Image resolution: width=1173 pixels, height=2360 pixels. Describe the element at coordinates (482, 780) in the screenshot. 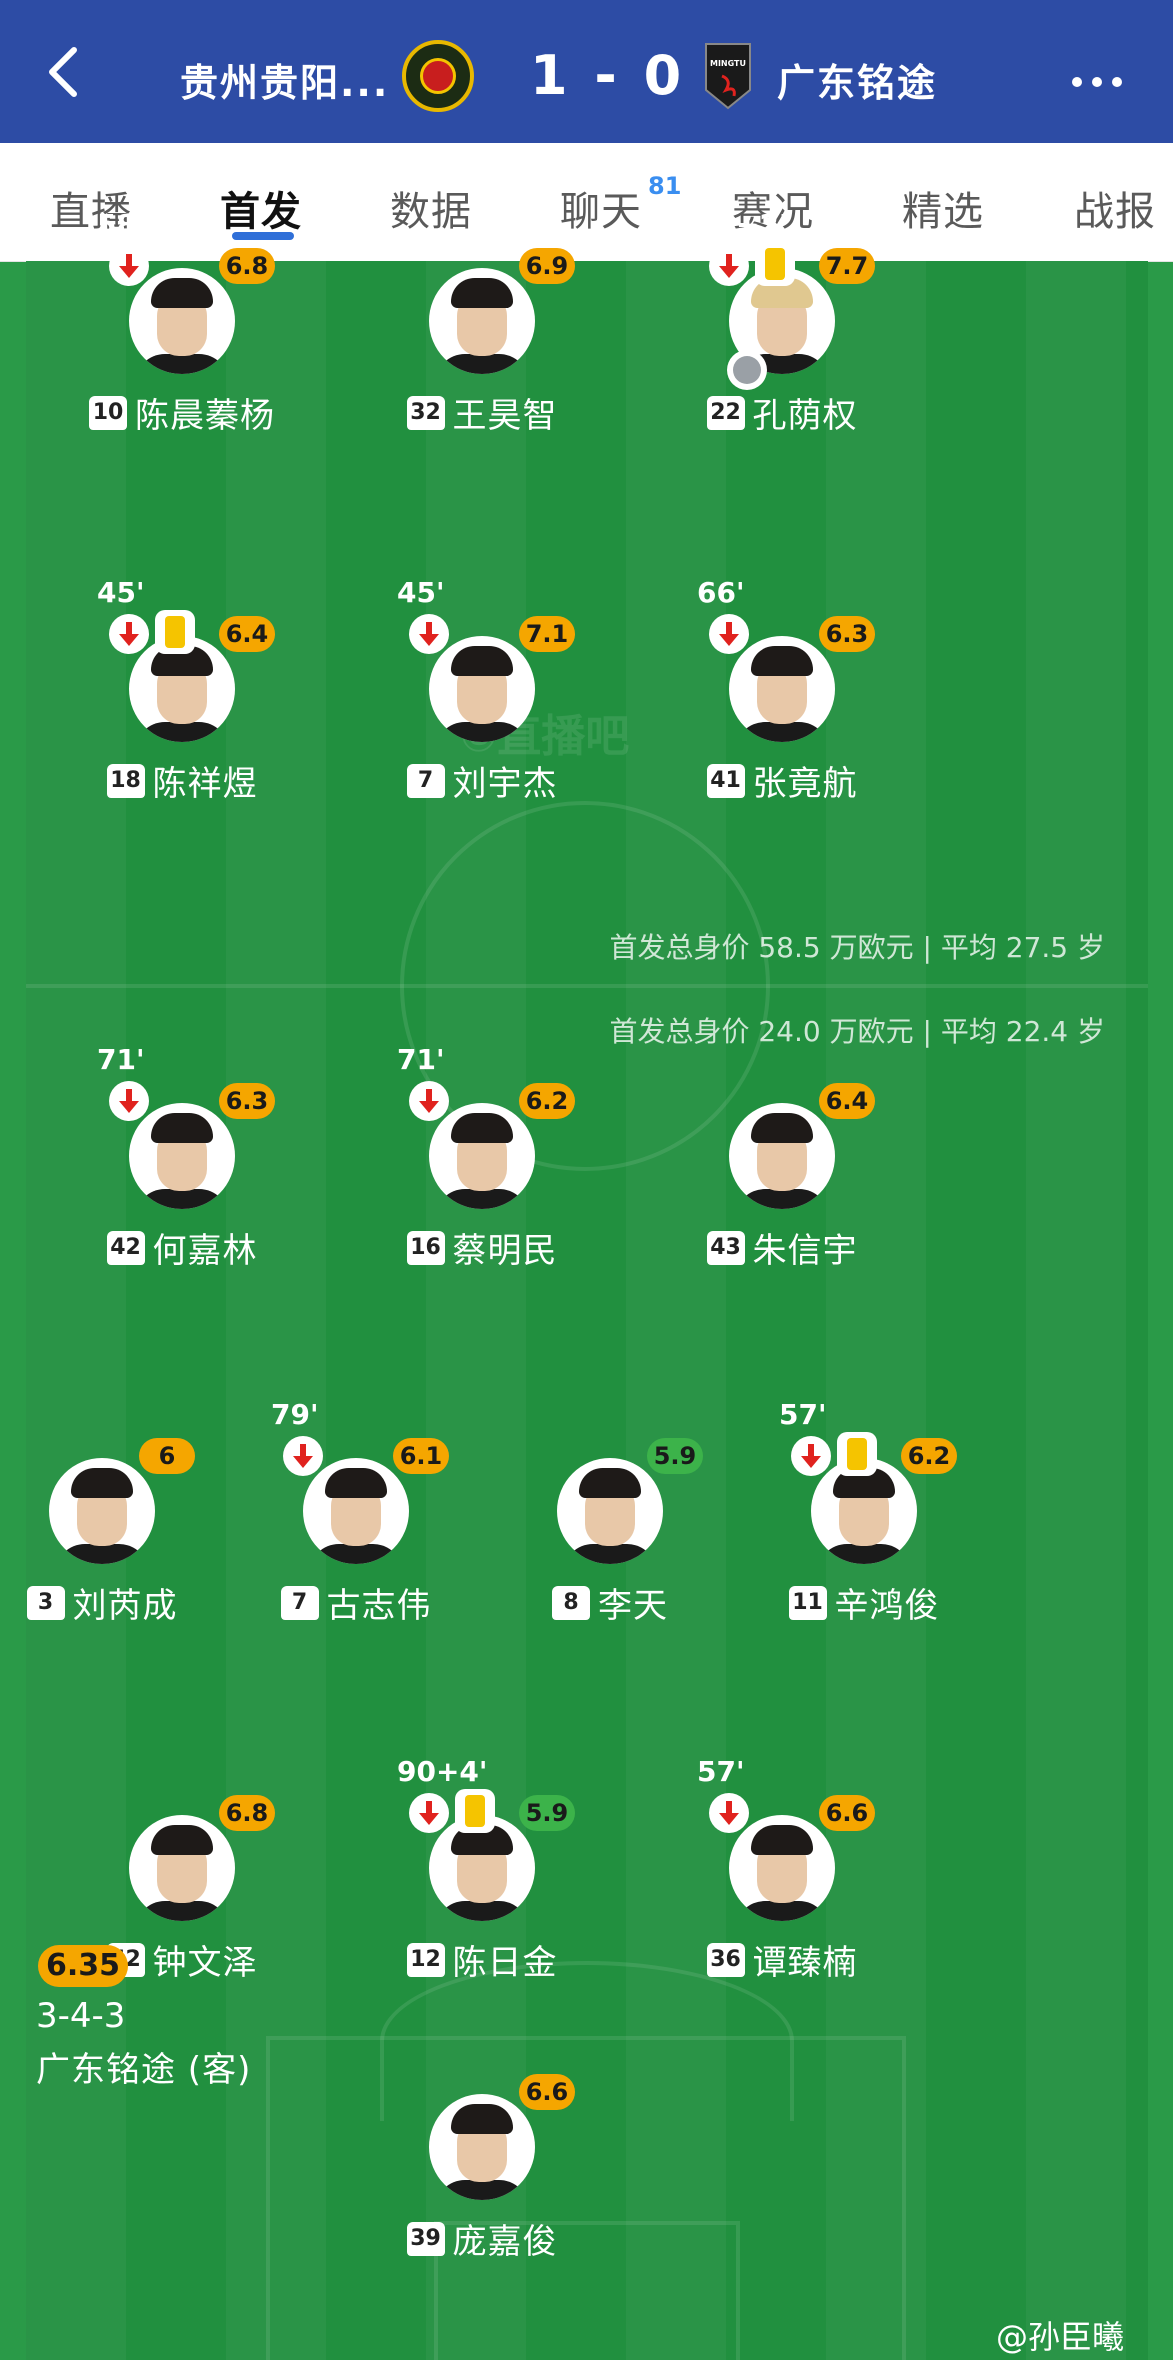

I see `player-name-row: 7 刘宇杰` at that location.